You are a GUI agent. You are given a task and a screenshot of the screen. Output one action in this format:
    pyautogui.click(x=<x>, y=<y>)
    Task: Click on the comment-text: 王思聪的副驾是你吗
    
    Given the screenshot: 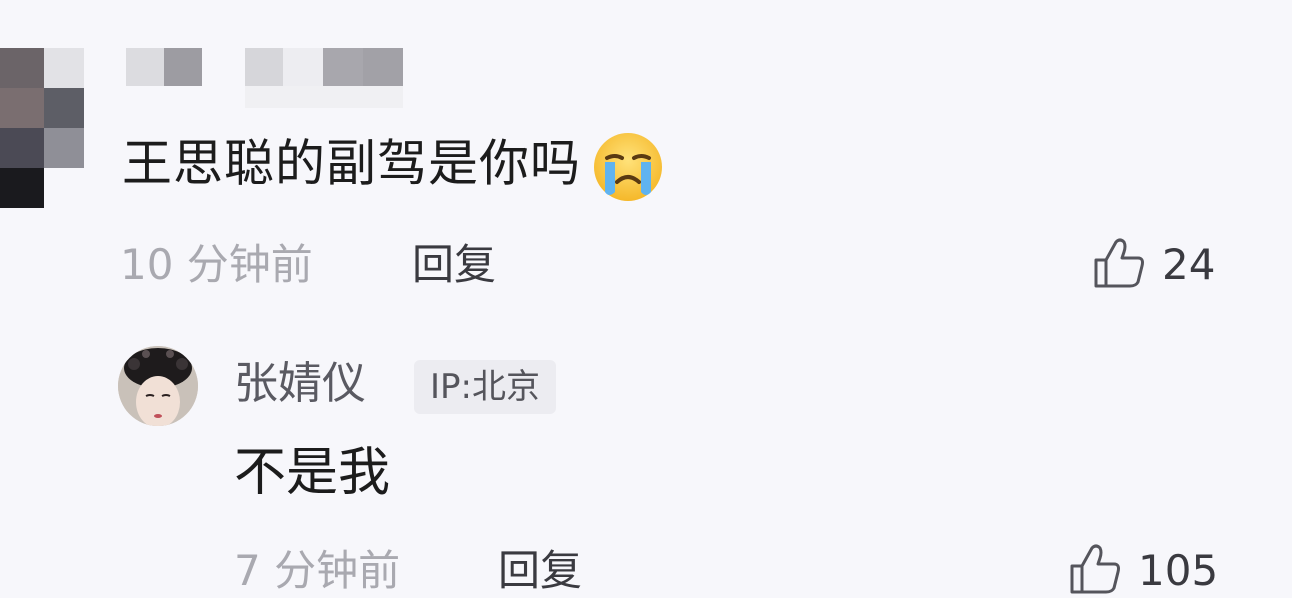 What is the action you would take?
    pyautogui.click(x=393, y=167)
    